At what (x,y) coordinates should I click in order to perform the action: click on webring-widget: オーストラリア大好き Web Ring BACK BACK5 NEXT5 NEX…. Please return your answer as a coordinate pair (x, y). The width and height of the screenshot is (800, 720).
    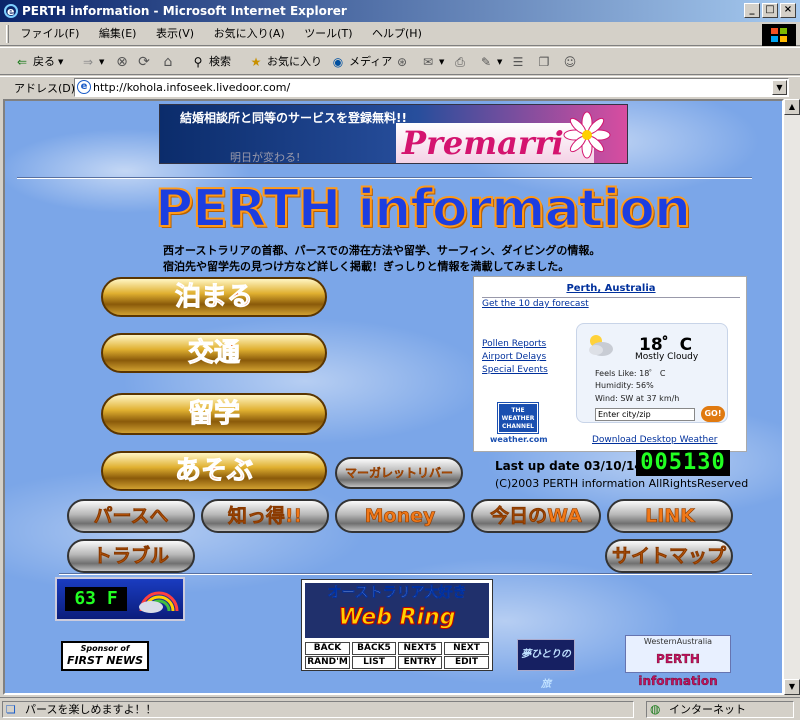
    Looking at the image, I should click on (397, 625).